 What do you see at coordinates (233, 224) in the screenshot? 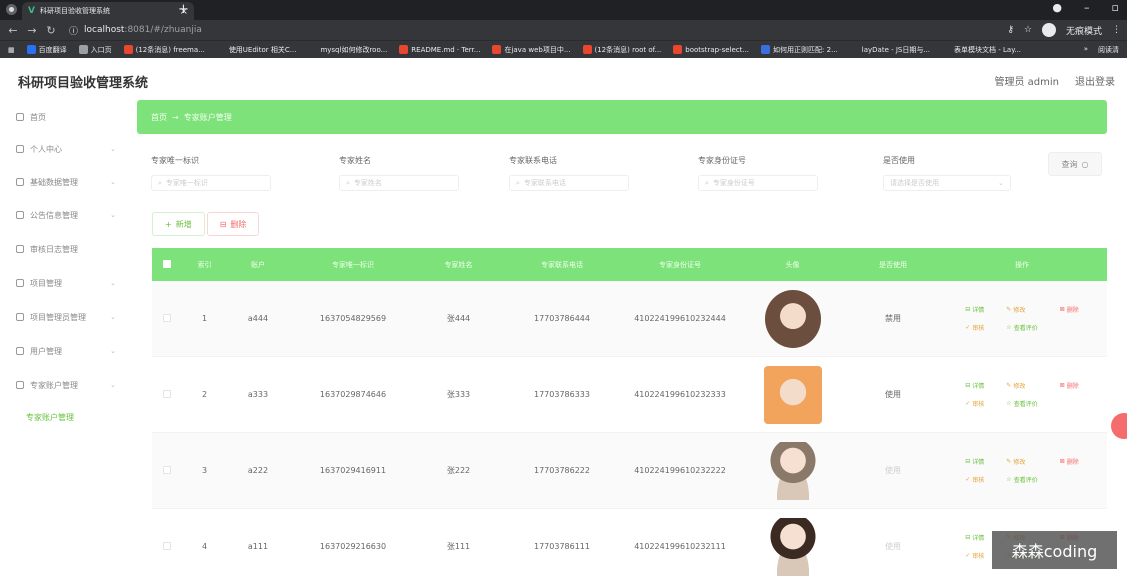
I see `delete-button: ⊟ 删除` at bounding box center [233, 224].